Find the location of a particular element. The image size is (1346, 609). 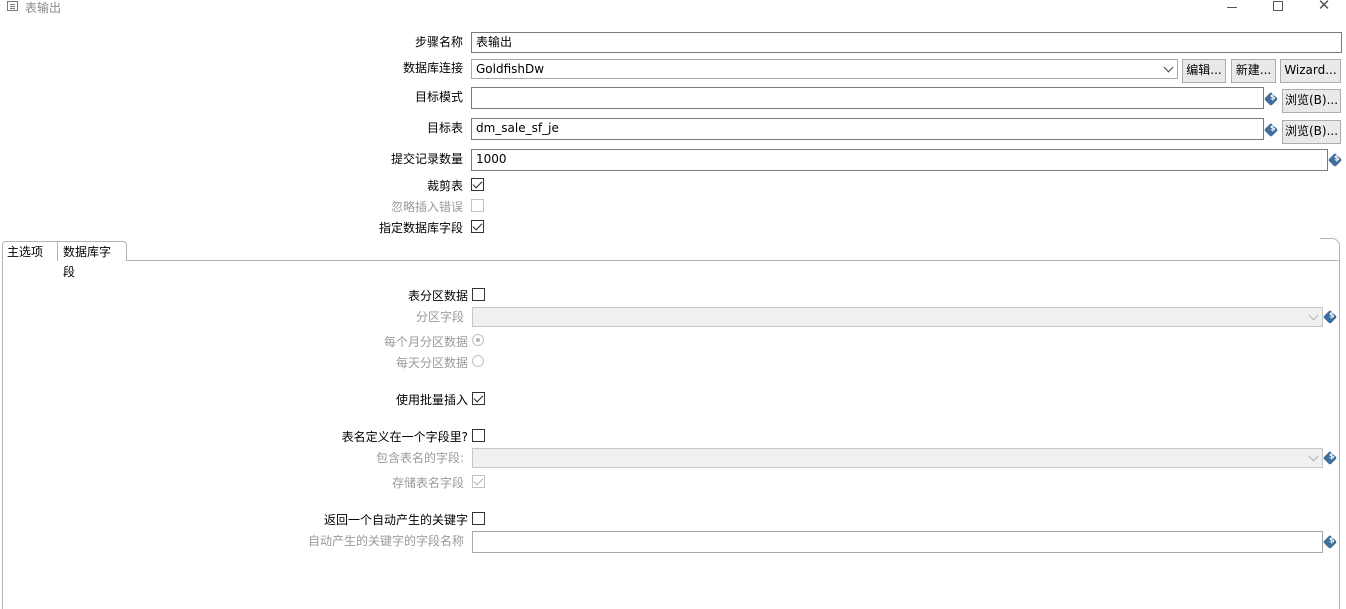

truncate-label: 裁剪表 is located at coordinates (444, 186).